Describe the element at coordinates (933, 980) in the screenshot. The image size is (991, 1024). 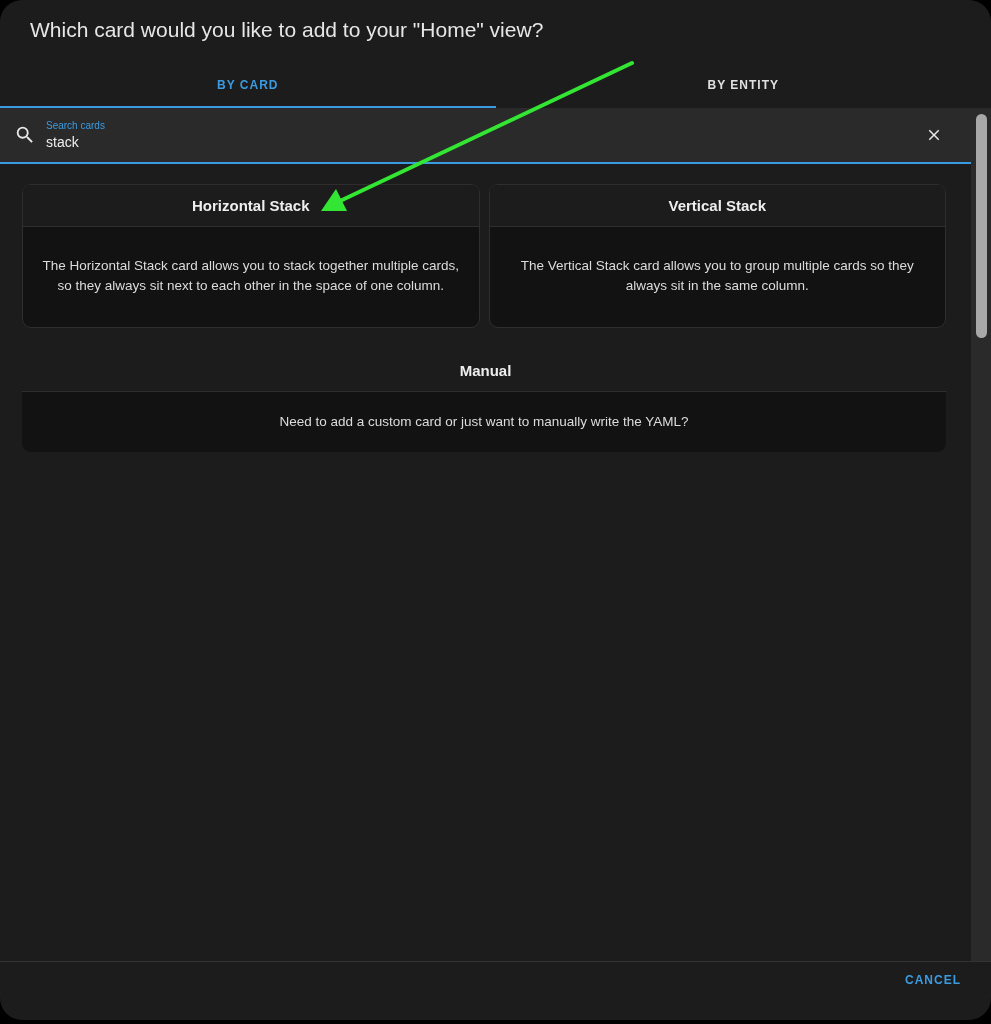
I see `cancel-button: CANCEL` at that location.